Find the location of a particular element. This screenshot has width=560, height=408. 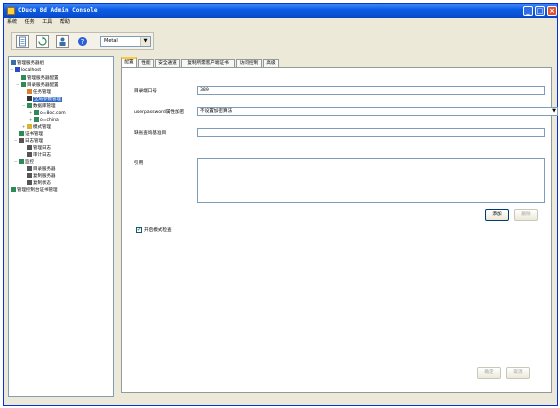

certificate-icon is located at coordinates (21, 133).